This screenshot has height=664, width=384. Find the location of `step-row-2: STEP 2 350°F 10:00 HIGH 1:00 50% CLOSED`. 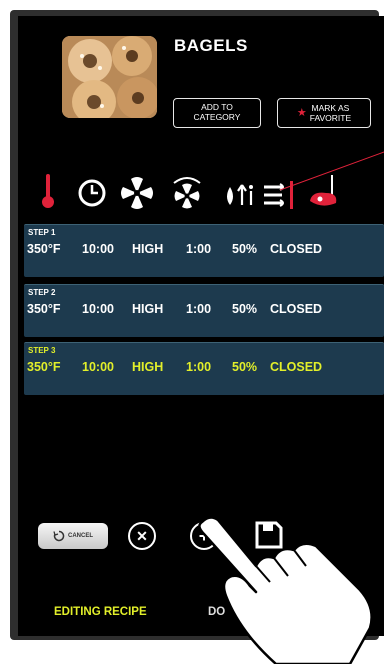

step-row-2: STEP 2 350°F 10:00 HIGH 1:00 50% CLOSED is located at coordinates (204, 310).